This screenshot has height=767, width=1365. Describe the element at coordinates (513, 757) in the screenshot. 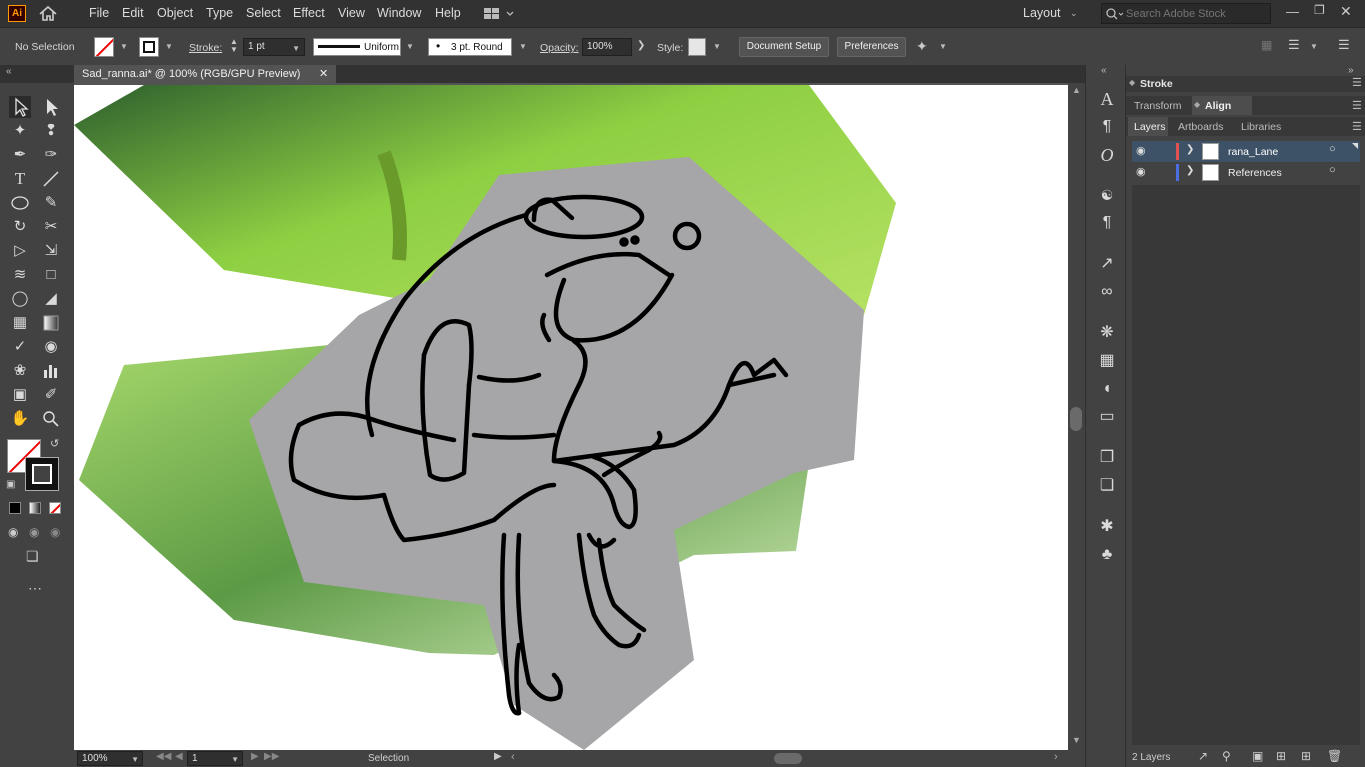

I see `scroll-left-icon: ‹` at that location.